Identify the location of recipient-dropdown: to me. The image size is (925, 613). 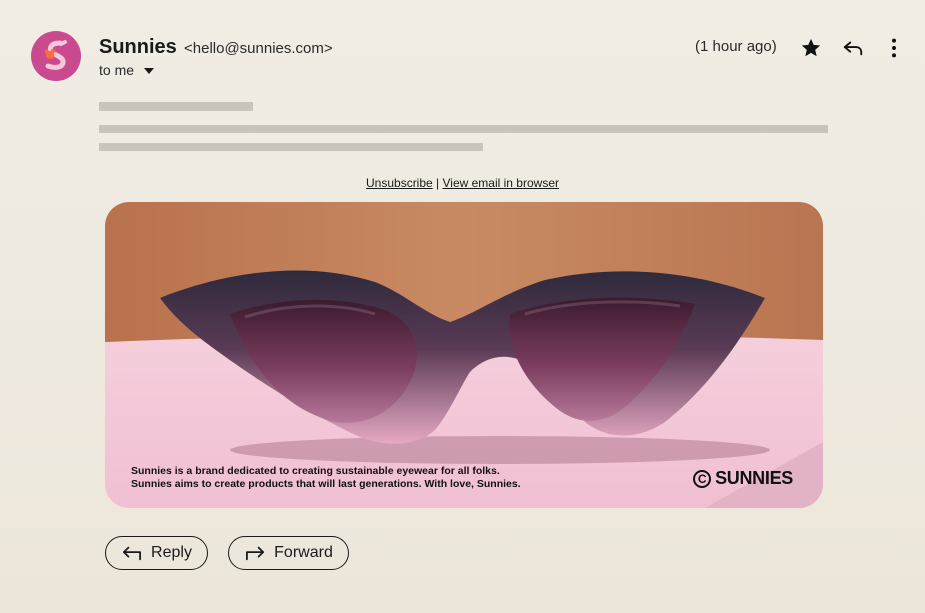
(127, 70).